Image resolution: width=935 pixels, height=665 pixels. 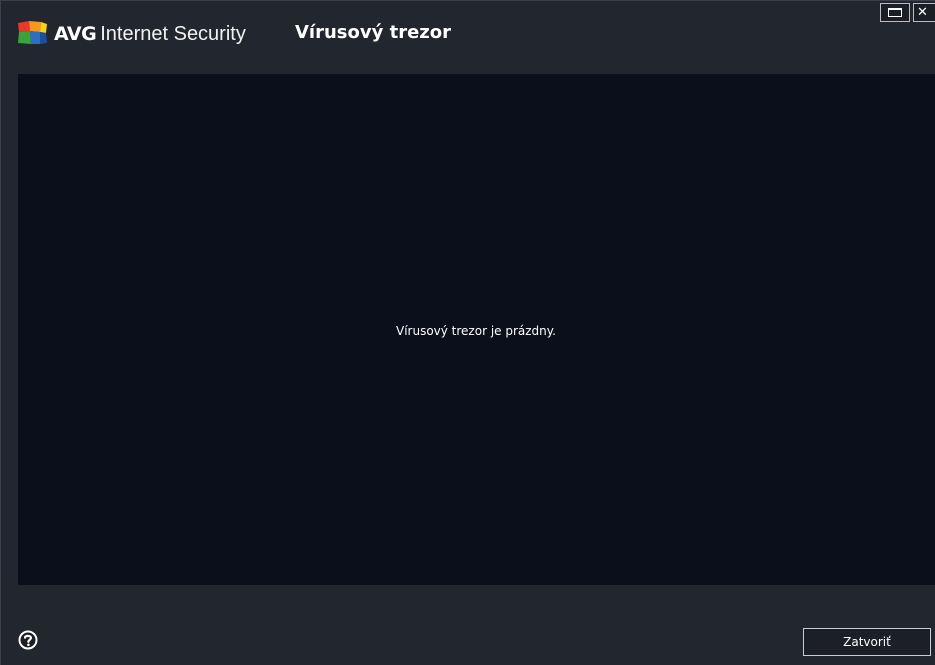 I want to click on title-bar: AVG Internet Security Vírusový trezor ✕, so click(x=468, y=37).